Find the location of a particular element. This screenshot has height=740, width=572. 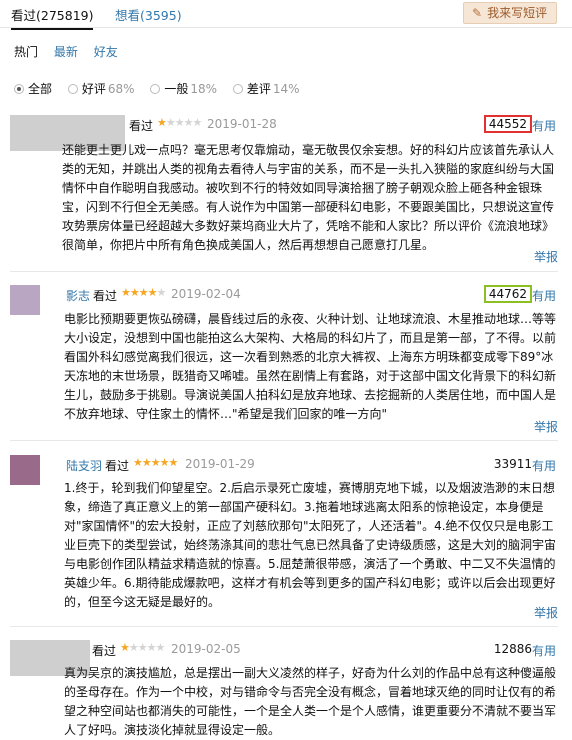

sort-nav: 热门 最新 好友 is located at coordinates (72, 51).